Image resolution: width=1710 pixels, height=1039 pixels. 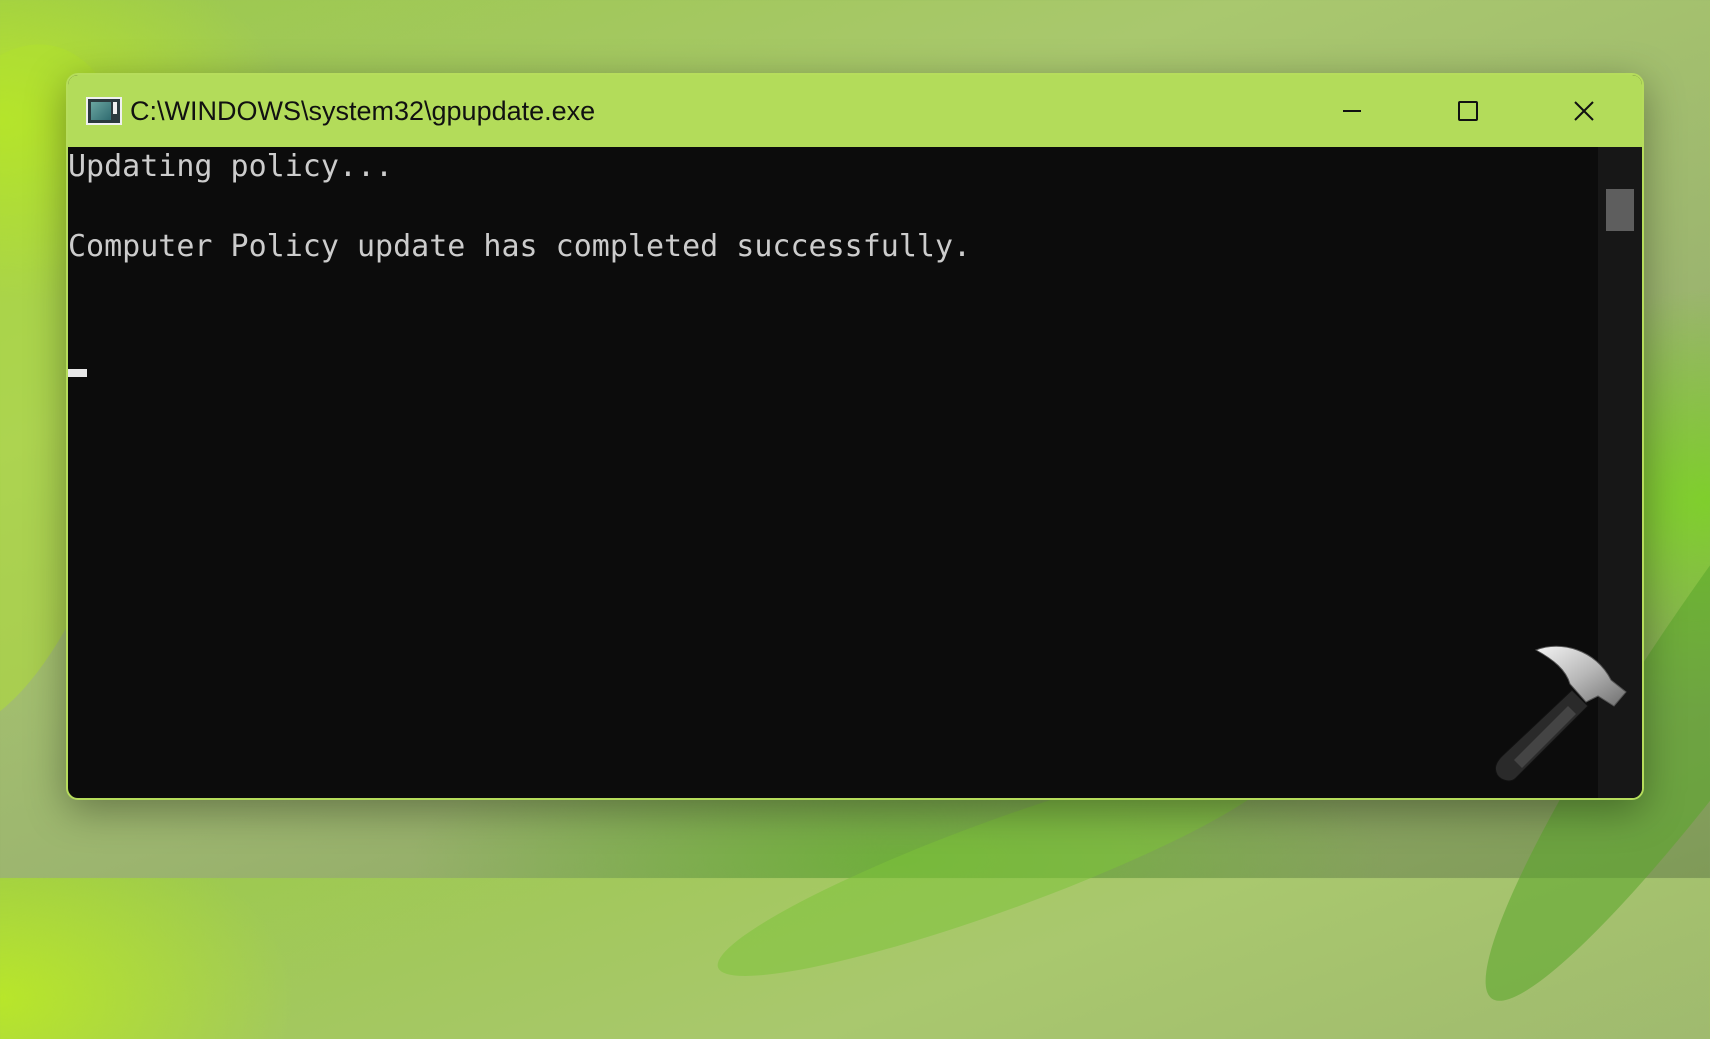 I want to click on maximize-icon, so click(x=1468, y=111).